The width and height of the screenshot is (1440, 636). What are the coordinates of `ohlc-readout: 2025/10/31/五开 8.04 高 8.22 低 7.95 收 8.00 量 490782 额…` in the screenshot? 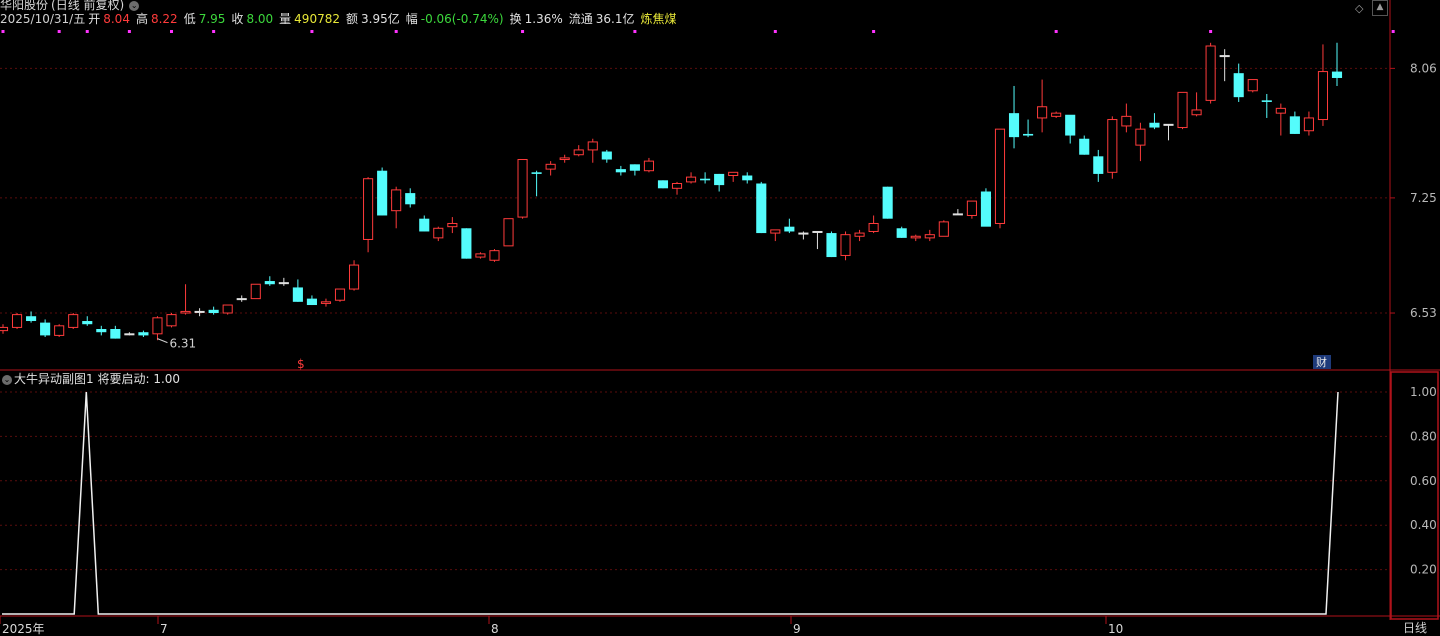 It's located at (340, 19).